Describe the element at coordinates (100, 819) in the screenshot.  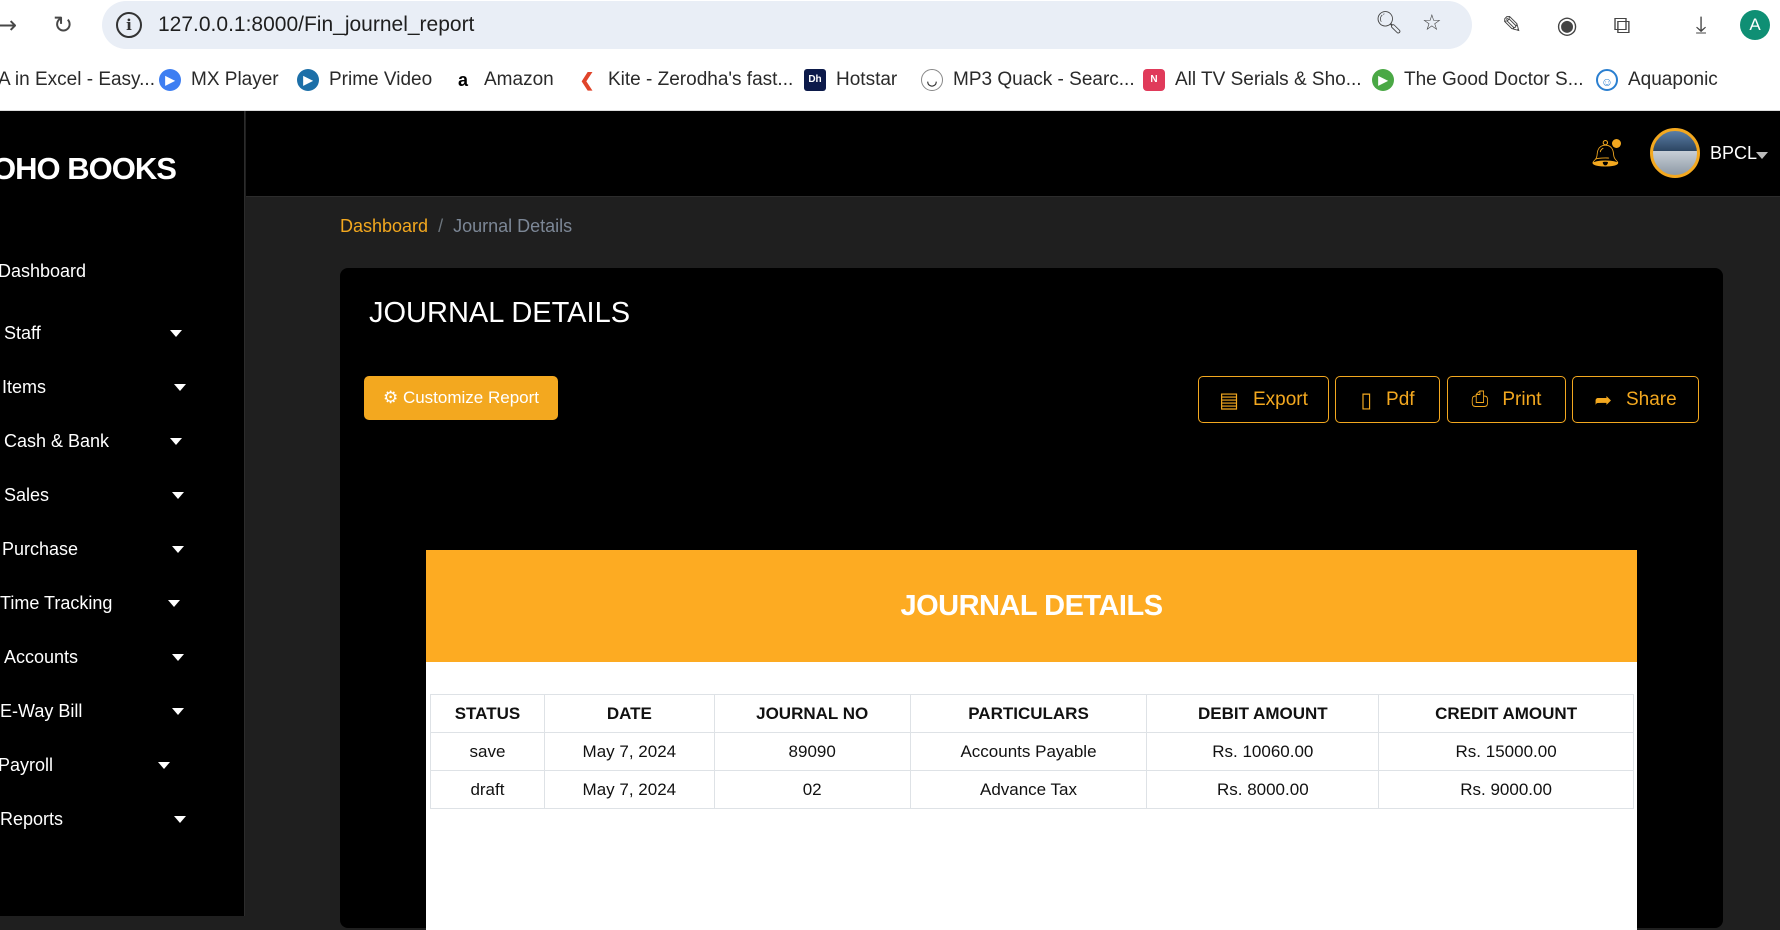
I see `sidebar-item-reports: Reports` at that location.